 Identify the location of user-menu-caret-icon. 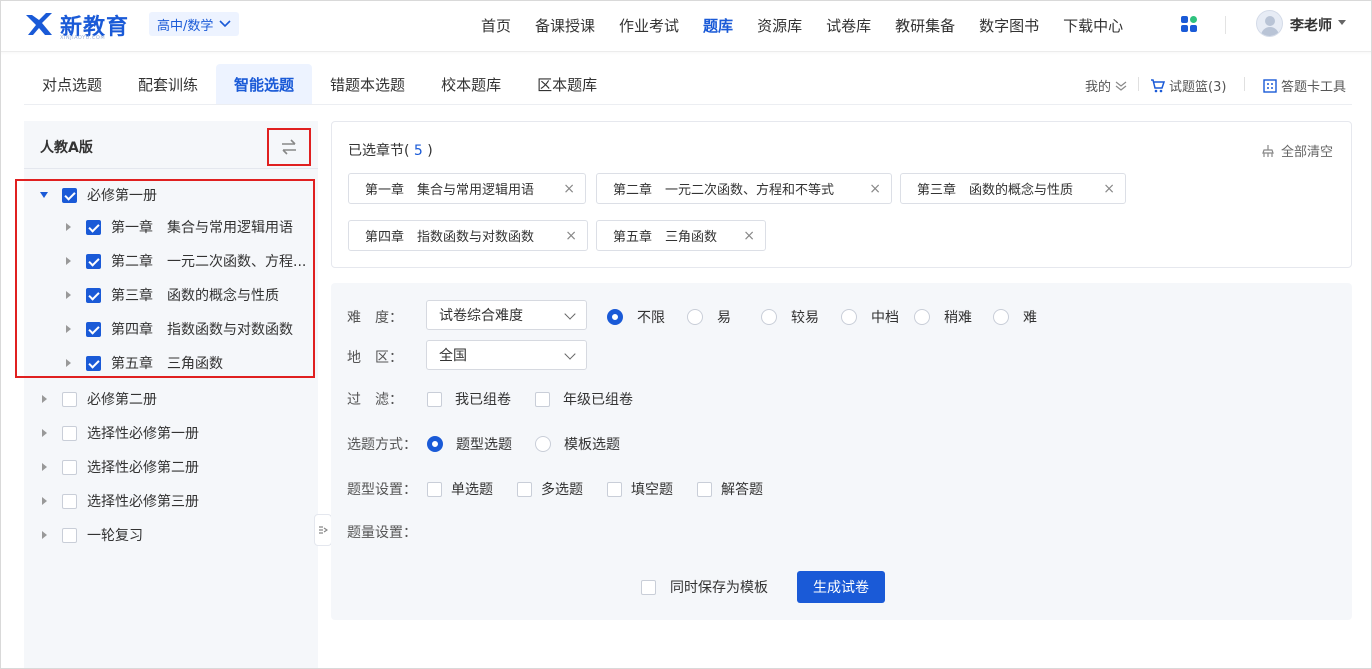
(1342, 22).